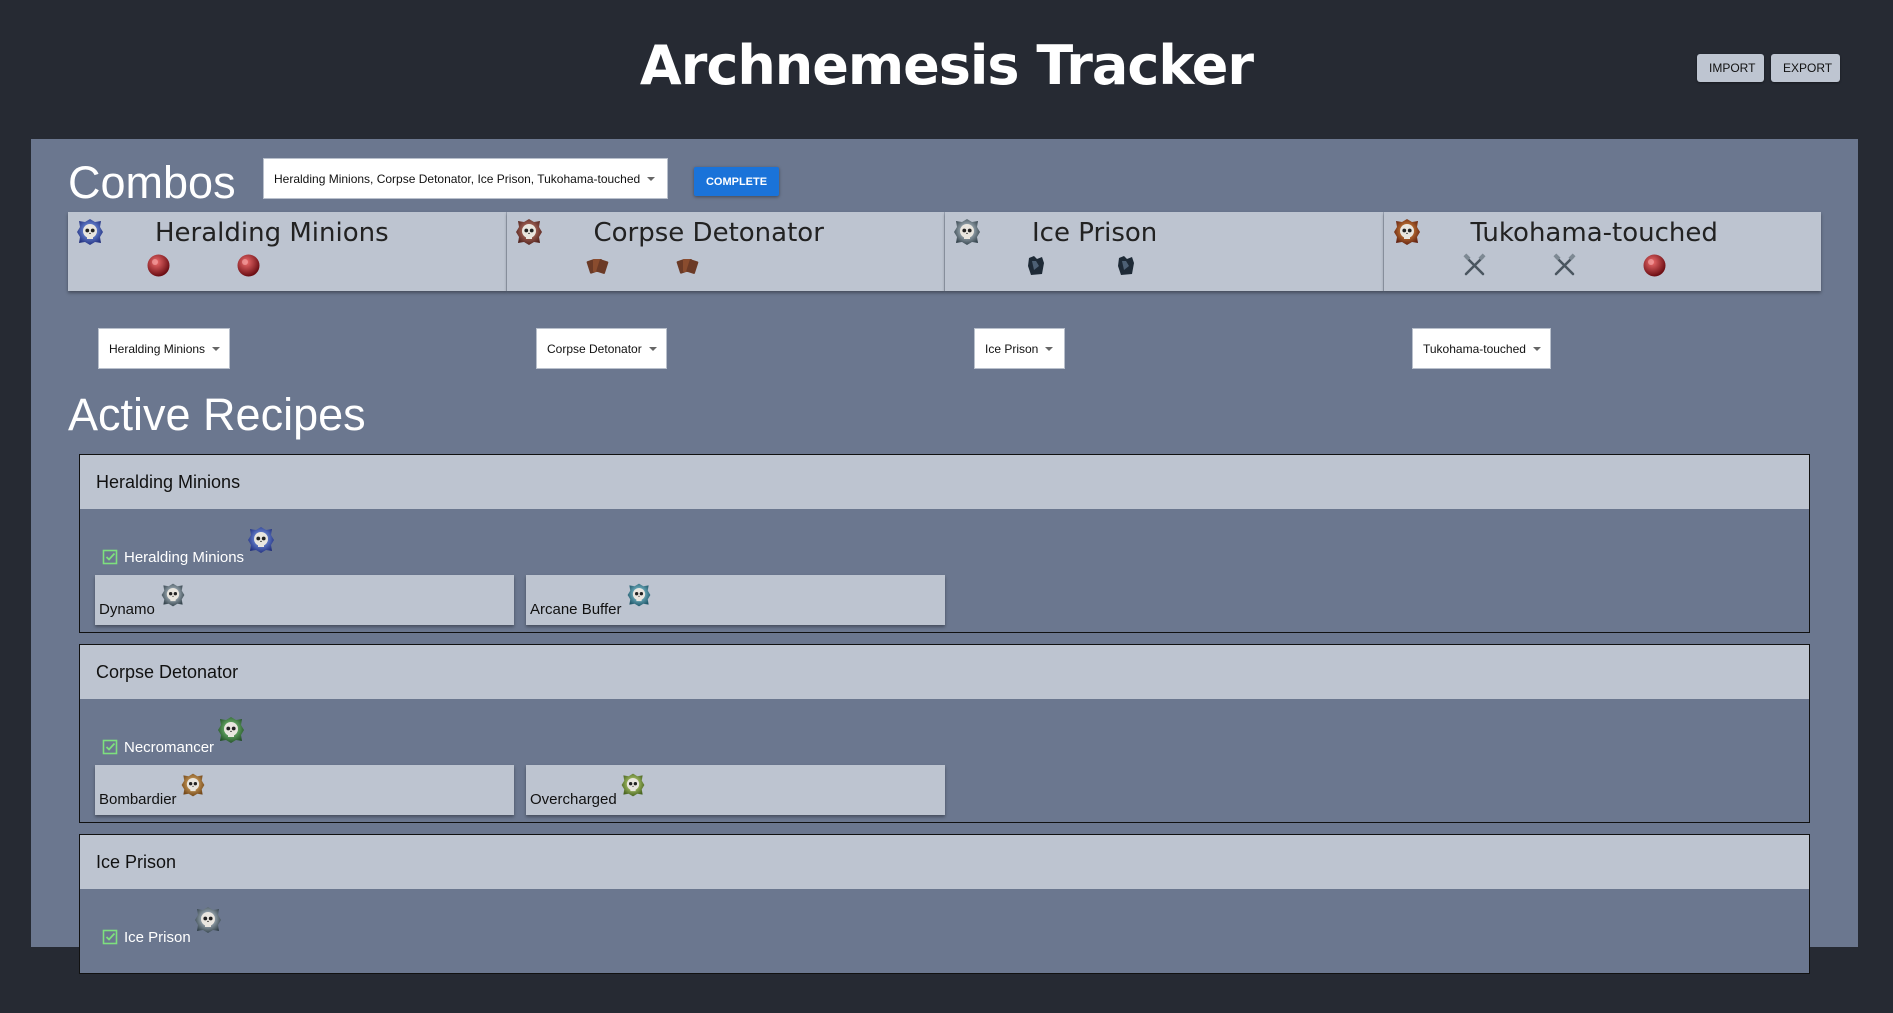 Image resolution: width=1893 pixels, height=1013 pixels. Describe the element at coordinates (138, 799) in the screenshot. I see `ingredient-name: Bombardier` at that location.